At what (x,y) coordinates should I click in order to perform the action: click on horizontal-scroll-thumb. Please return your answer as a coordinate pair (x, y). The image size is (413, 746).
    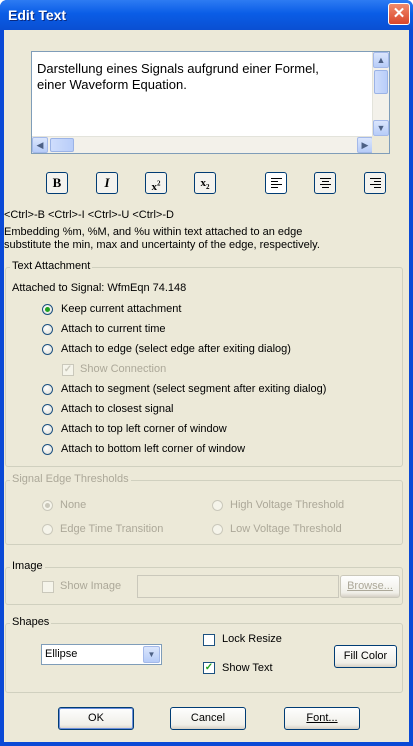
    Looking at the image, I should click on (62, 145).